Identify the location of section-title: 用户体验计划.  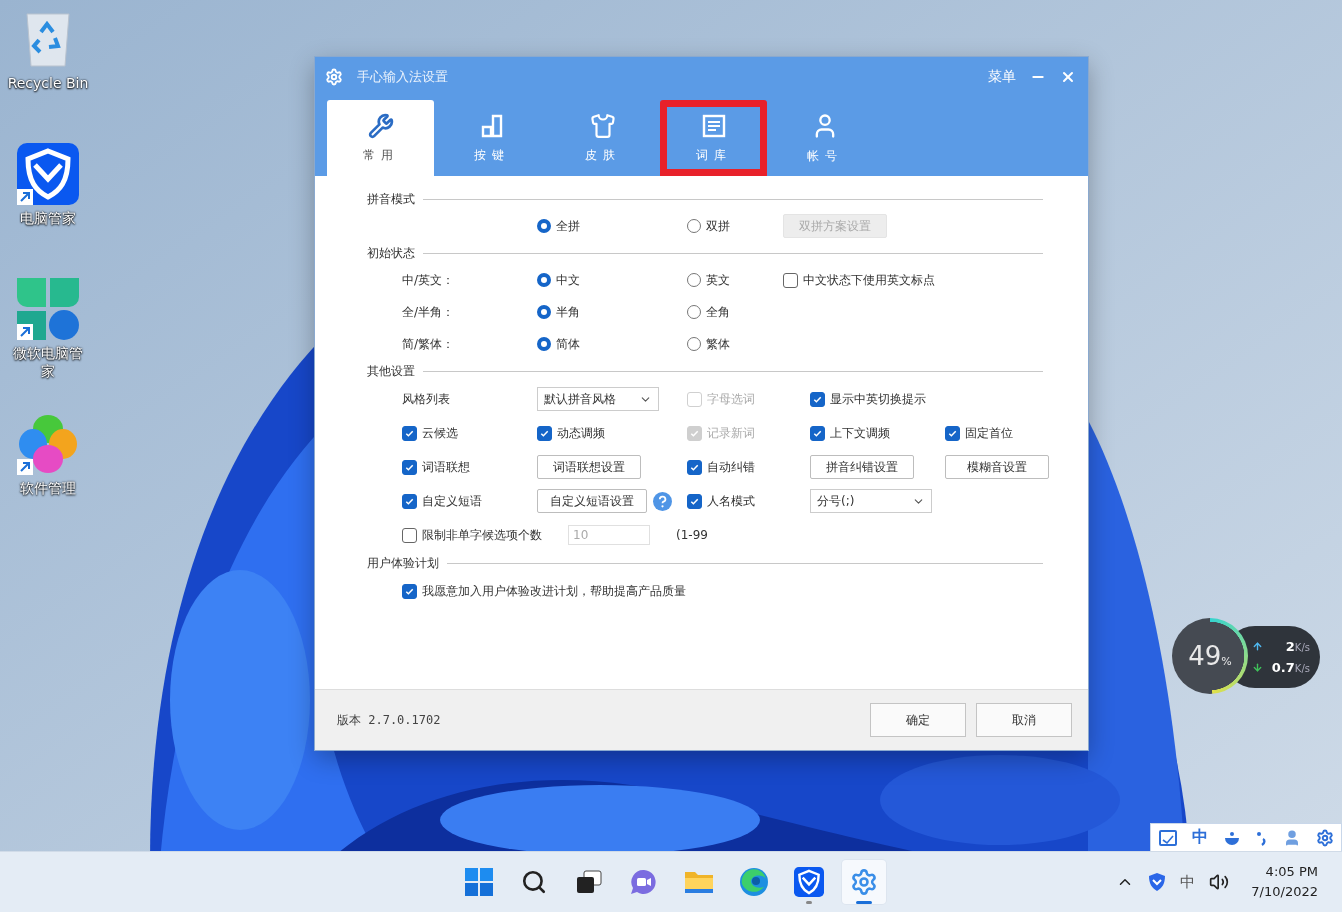
(403, 563).